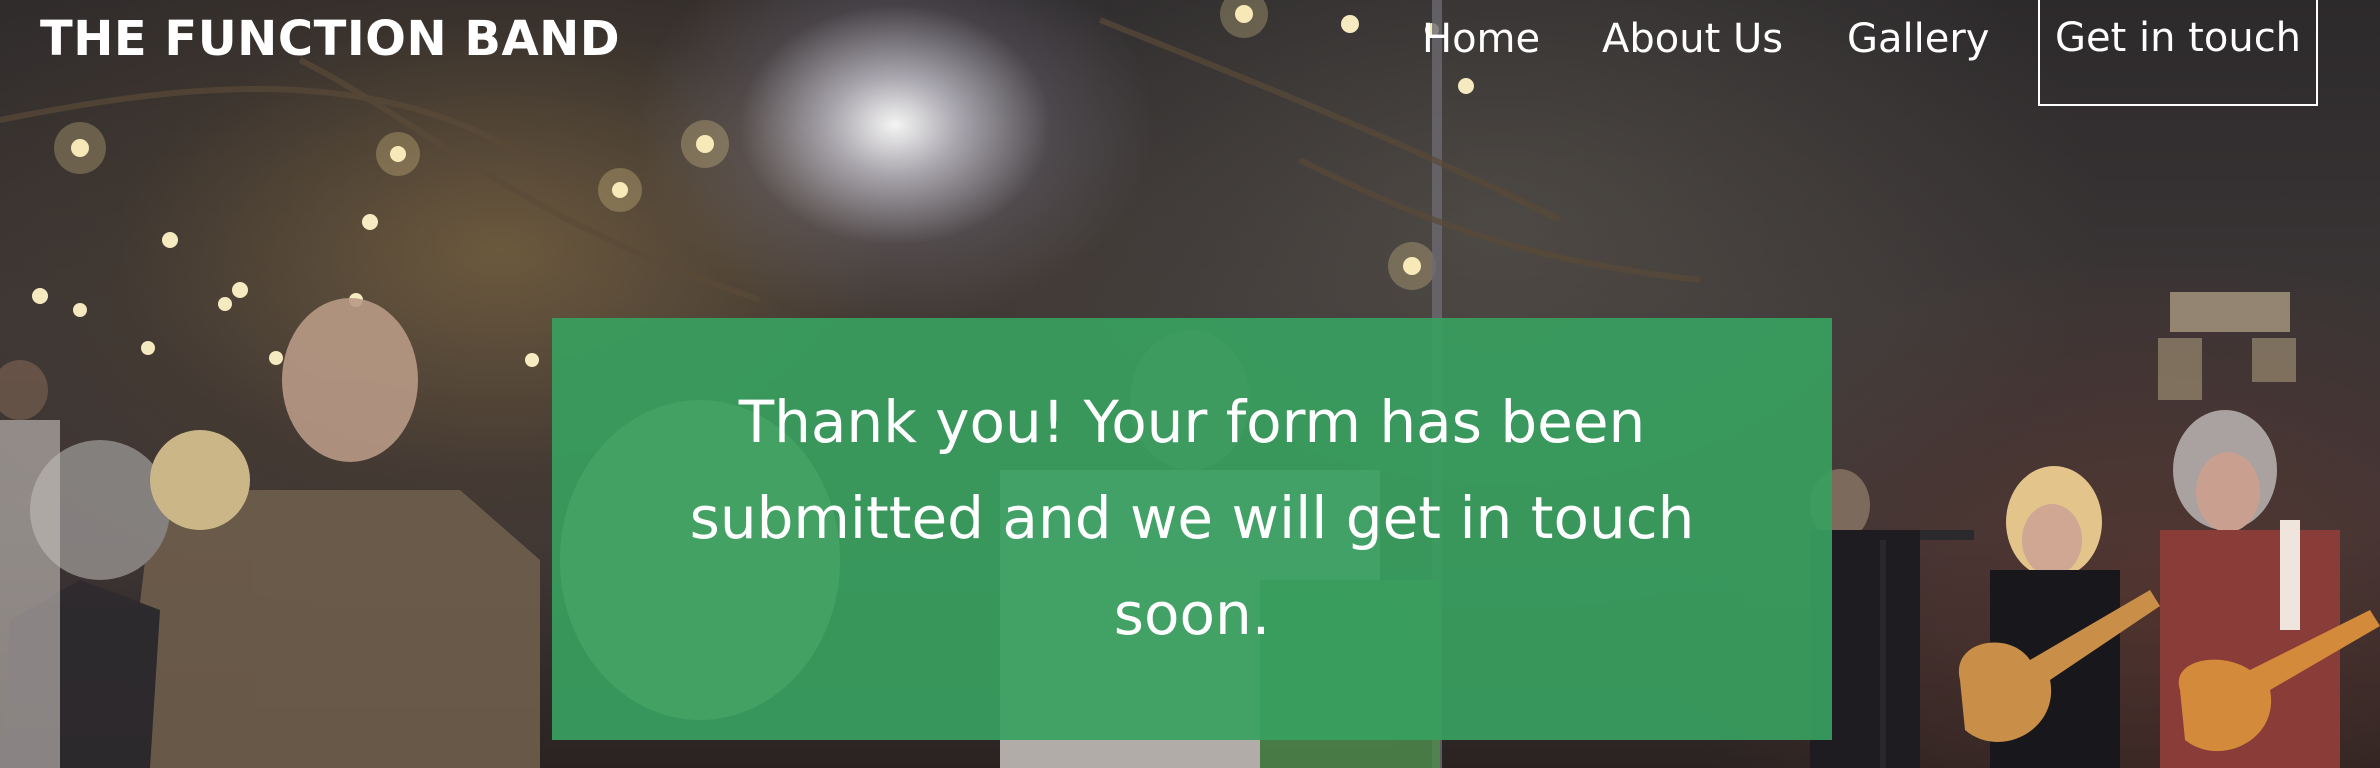 The image size is (2380, 768). What do you see at coordinates (1481, 39) in the screenshot?
I see `nav-home: Home` at bounding box center [1481, 39].